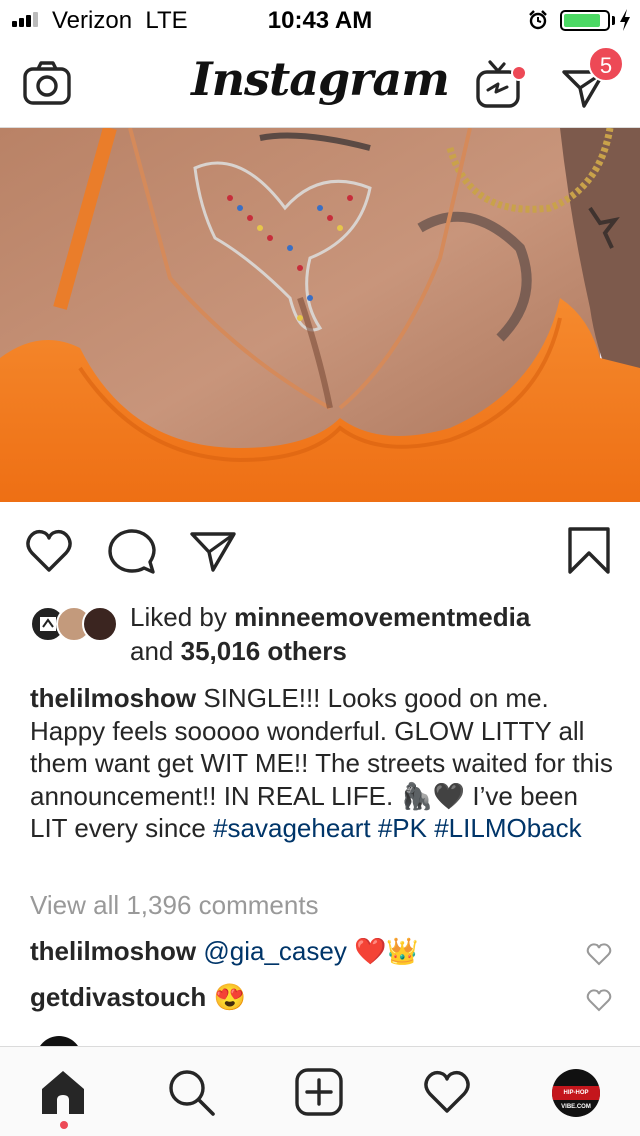  Describe the element at coordinates (229, 997) in the screenshot. I see `comment-text: 😍` at that location.